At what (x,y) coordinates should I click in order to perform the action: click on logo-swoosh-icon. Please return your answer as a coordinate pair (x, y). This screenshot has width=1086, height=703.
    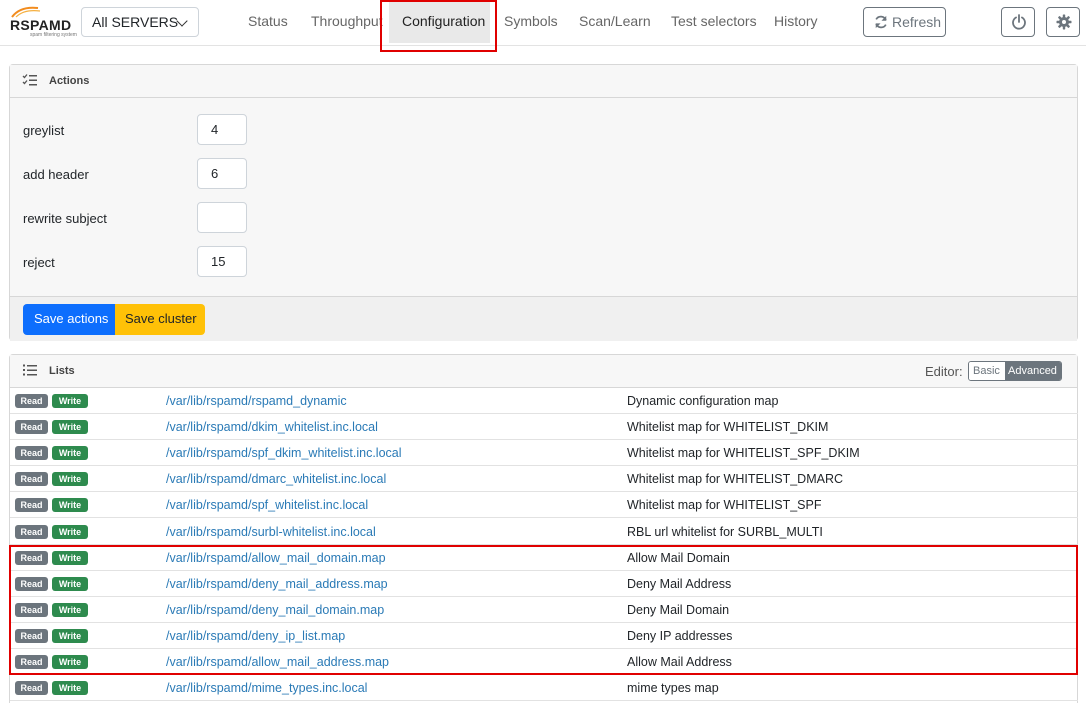
    Looking at the image, I should click on (28, 11).